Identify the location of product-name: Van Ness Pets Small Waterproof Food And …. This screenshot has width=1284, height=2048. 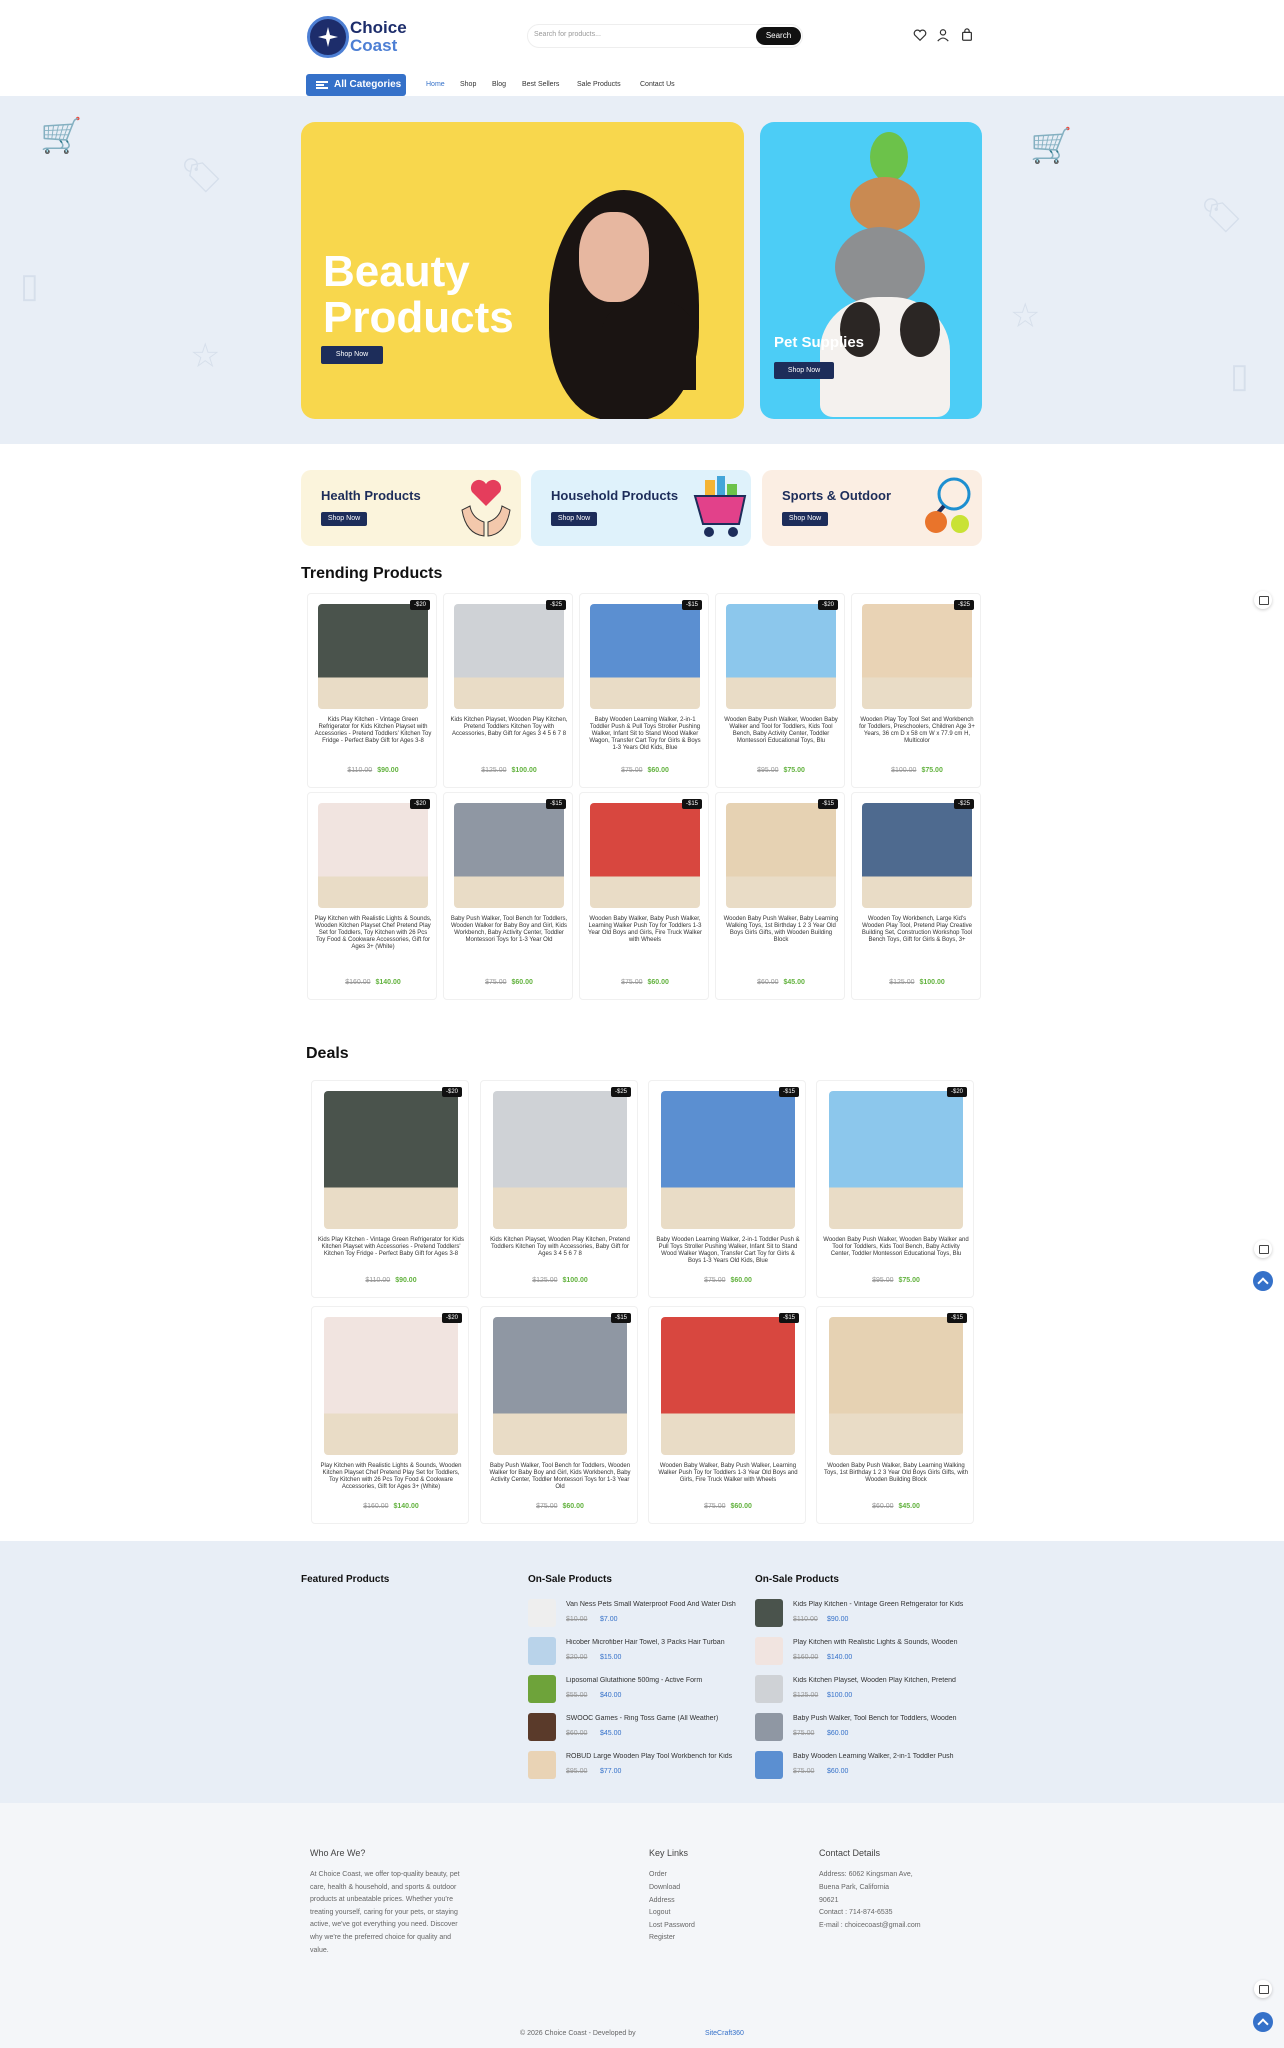
(656, 1604).